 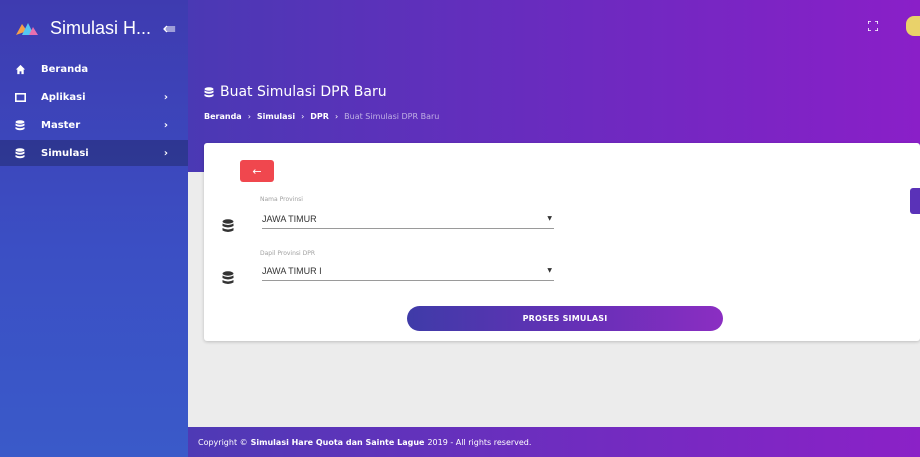 I want to click on sidebar-item-label: Beranda, so click(x=65, y=69).